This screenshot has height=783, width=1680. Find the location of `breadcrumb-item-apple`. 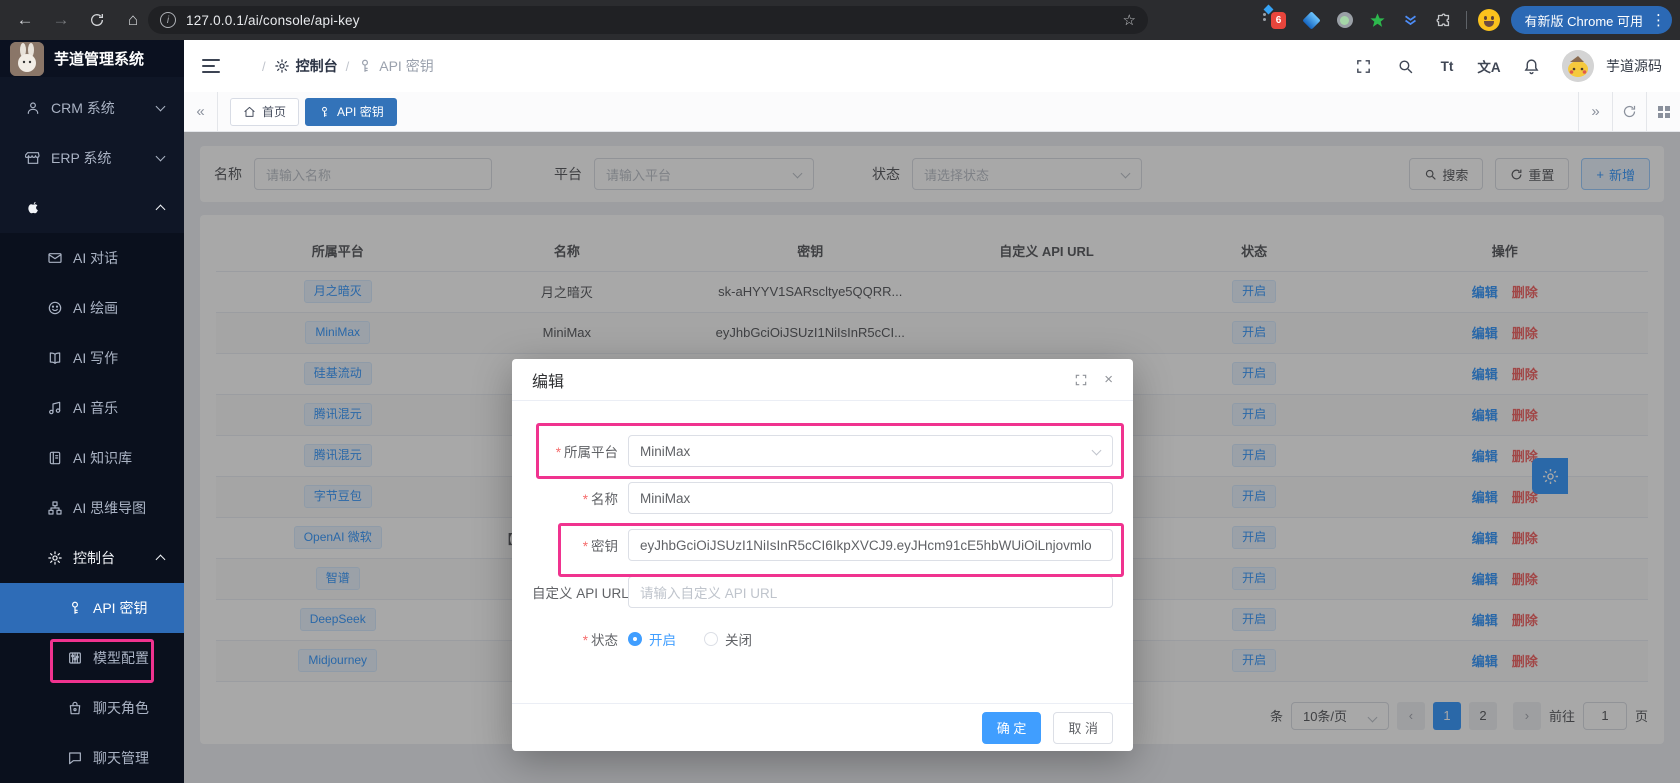

breadcrumb-item-apple is located at coordinates (246, 66).